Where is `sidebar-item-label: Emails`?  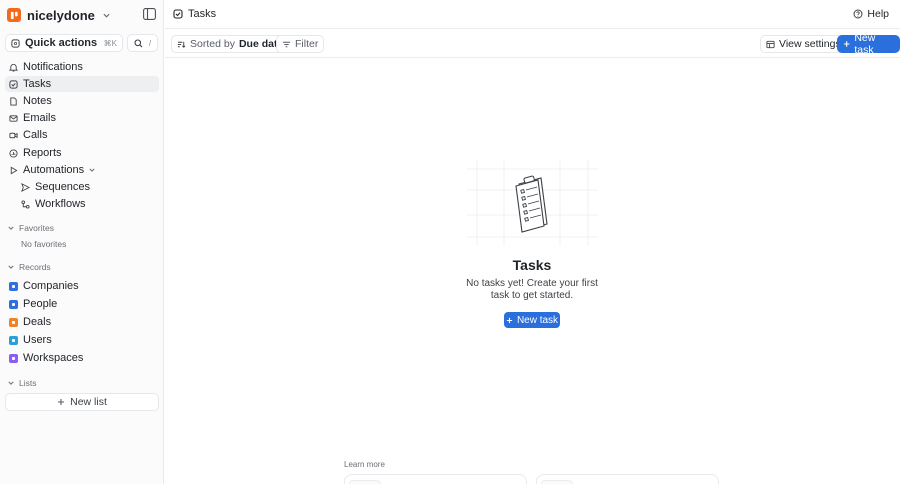 sidebar-item-label: Emails is located at coordinates (40, 118).